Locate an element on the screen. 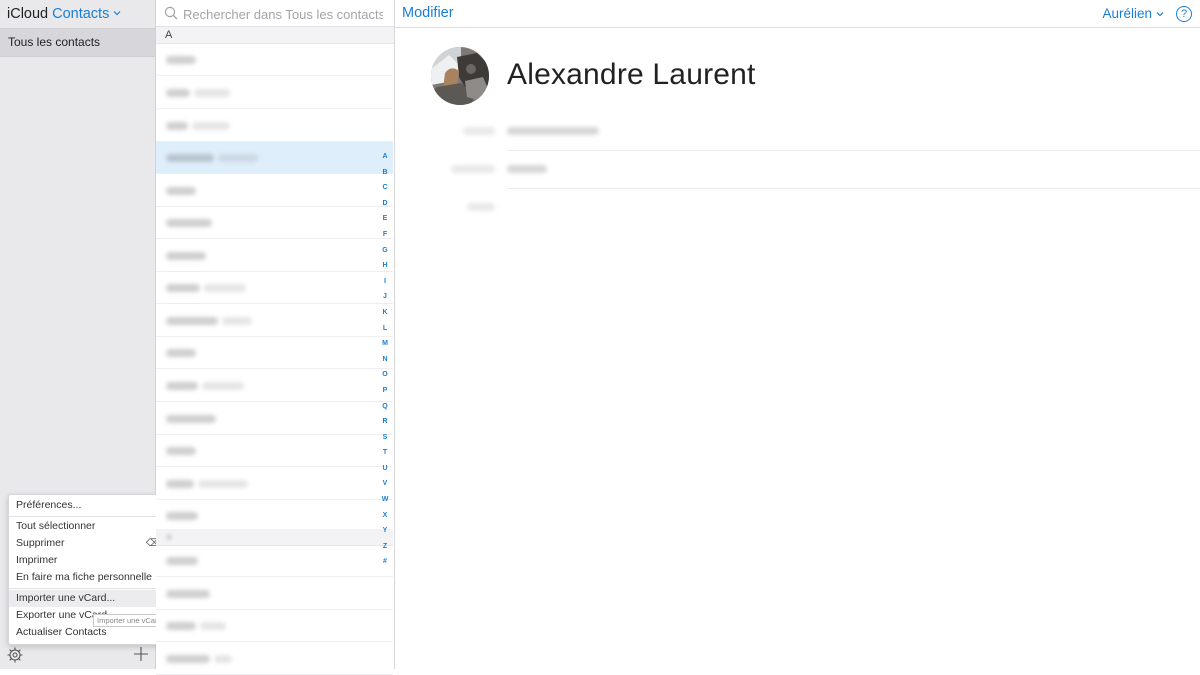  field-notes is located at coordinates (797, 208).